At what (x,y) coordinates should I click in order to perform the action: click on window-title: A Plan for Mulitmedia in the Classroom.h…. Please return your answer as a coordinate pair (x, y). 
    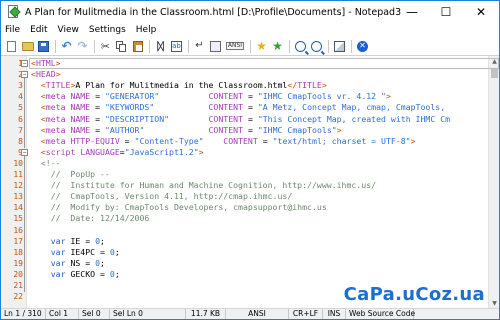
    Looking at the image, I should click on (213, 12).